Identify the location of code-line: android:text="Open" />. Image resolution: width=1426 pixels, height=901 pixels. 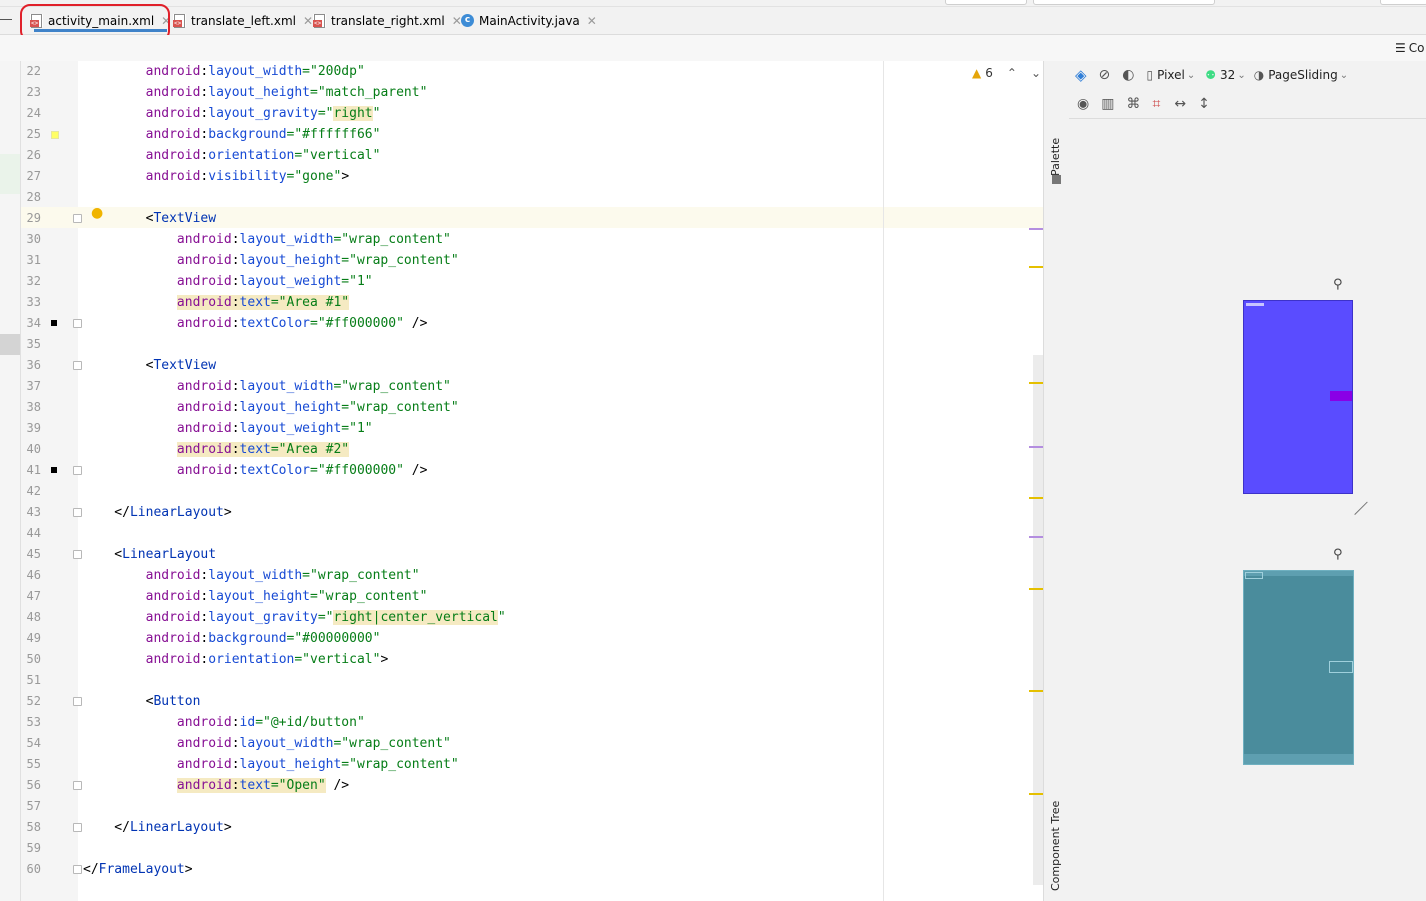
(216, 785).